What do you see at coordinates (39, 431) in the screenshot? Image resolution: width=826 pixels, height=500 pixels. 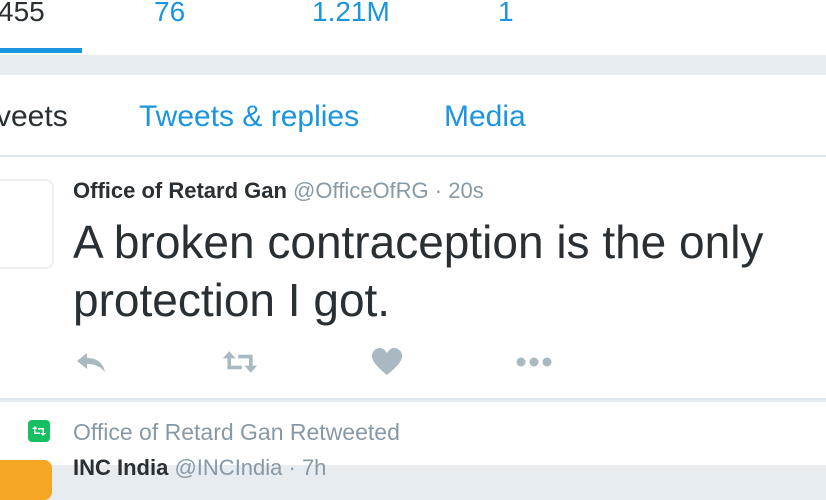 I see `retweet-badge-icon` at bounding box center [39, 431].